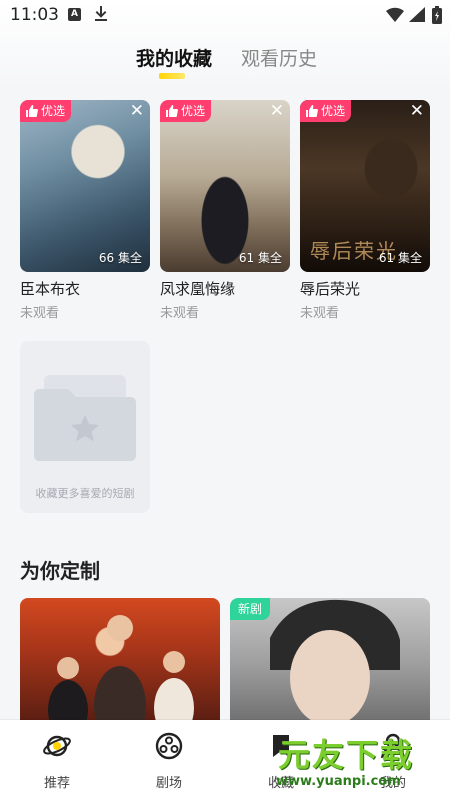 This screenshot has width=450, height=800. What do you see at coordinates (101, 16) in the screenshot?
I see `download-icon` at bounding box center [101, 16].